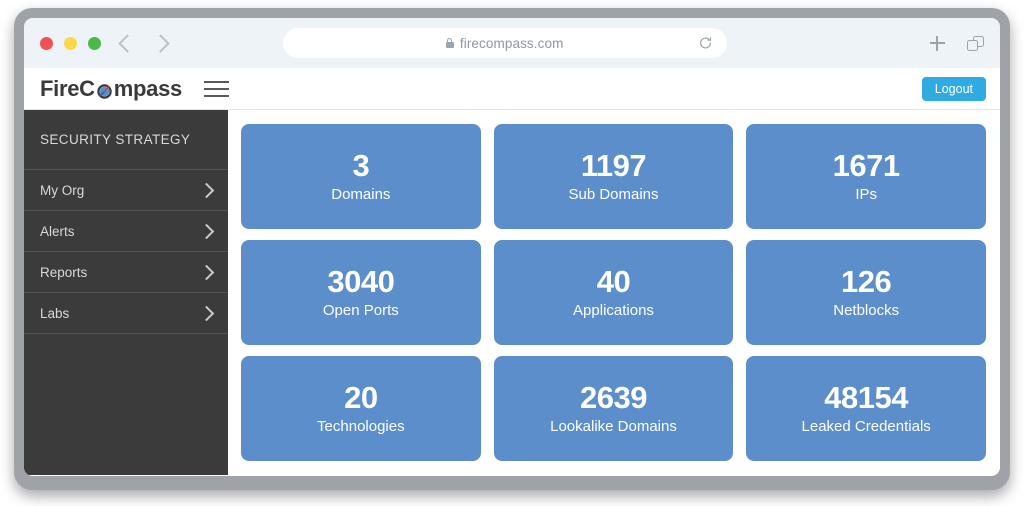  I want to click on reload-icon, so click(705, 43).